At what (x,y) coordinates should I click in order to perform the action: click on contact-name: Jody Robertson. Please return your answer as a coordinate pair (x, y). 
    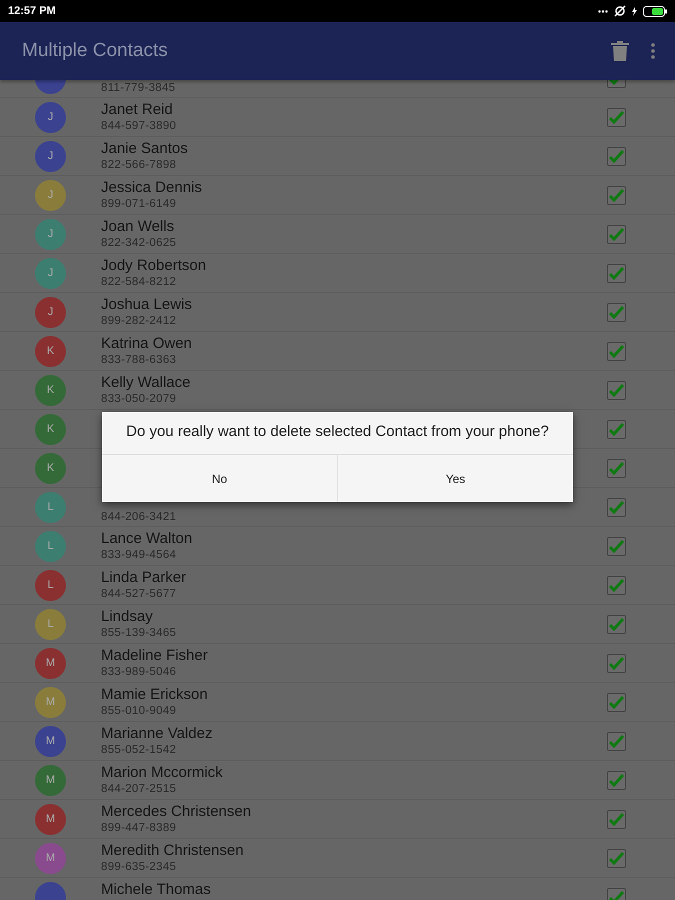
    Looking at the image, I should click on (153, 266).